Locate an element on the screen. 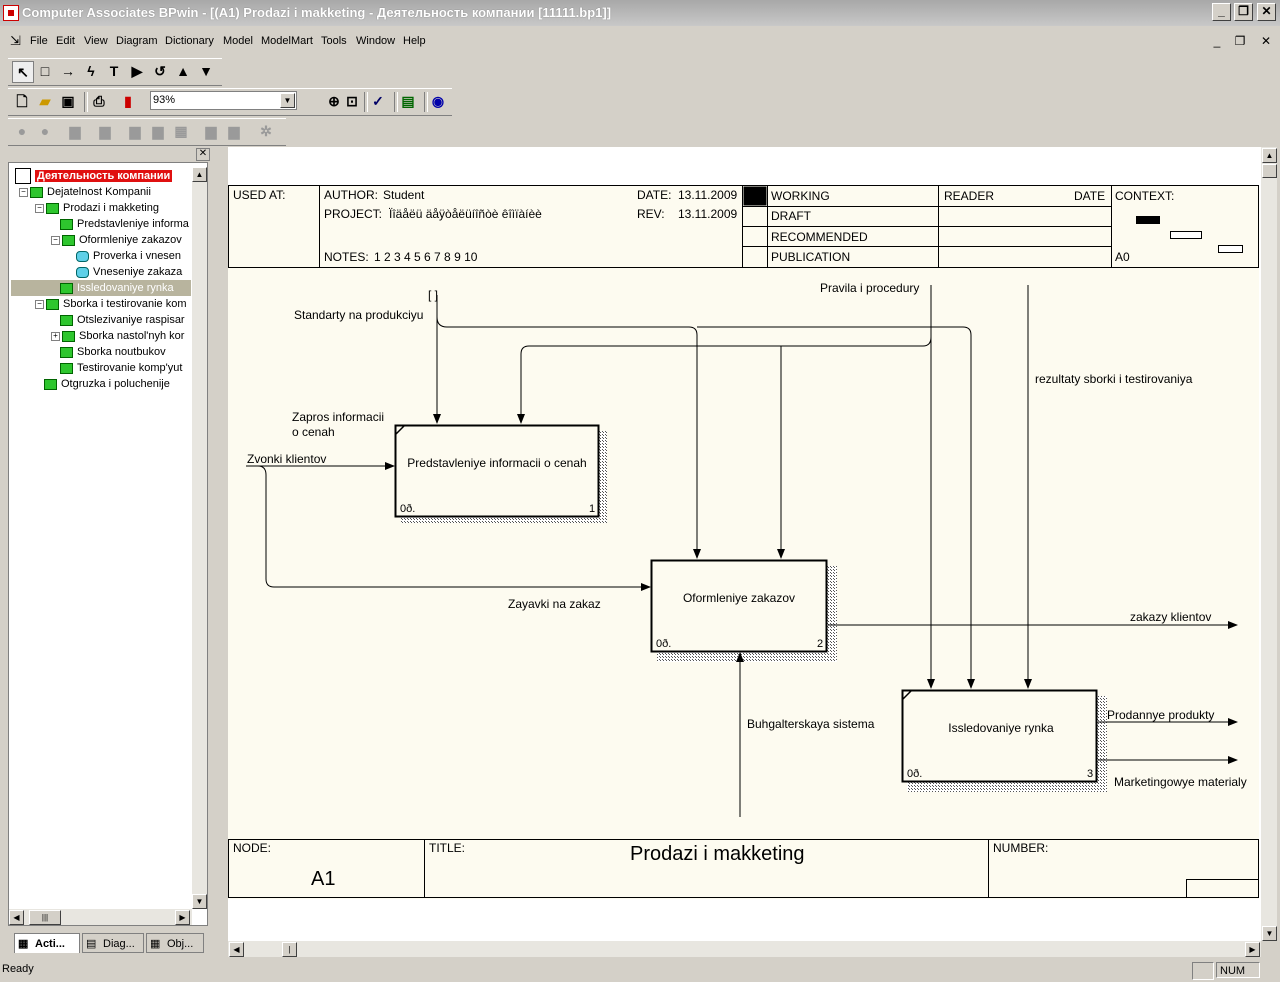 Image resolution: width=1280 pixels, height=982 pixels. connect-icon: ● is located at coordinates (22, 131).